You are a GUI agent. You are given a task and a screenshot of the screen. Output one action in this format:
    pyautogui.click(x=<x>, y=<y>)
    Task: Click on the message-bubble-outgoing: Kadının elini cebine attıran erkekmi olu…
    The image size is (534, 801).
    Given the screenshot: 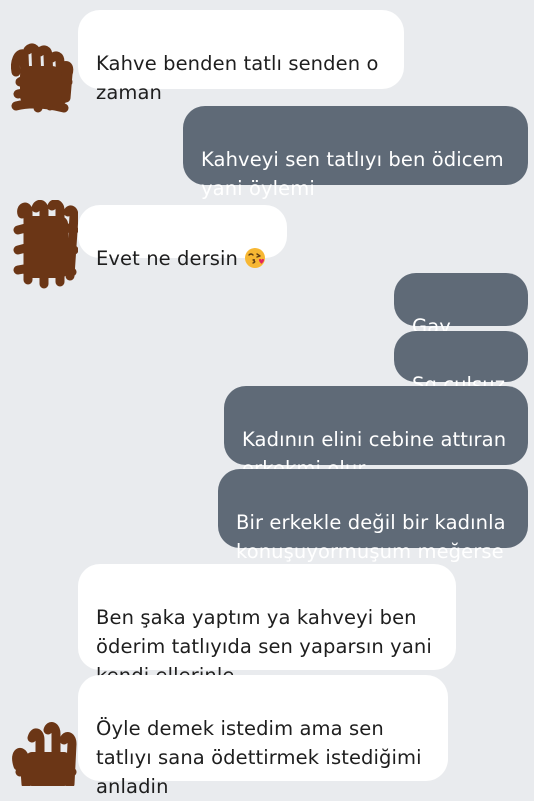 What is the action you would take?
    pyautogui.click(x=376, y=433)
    